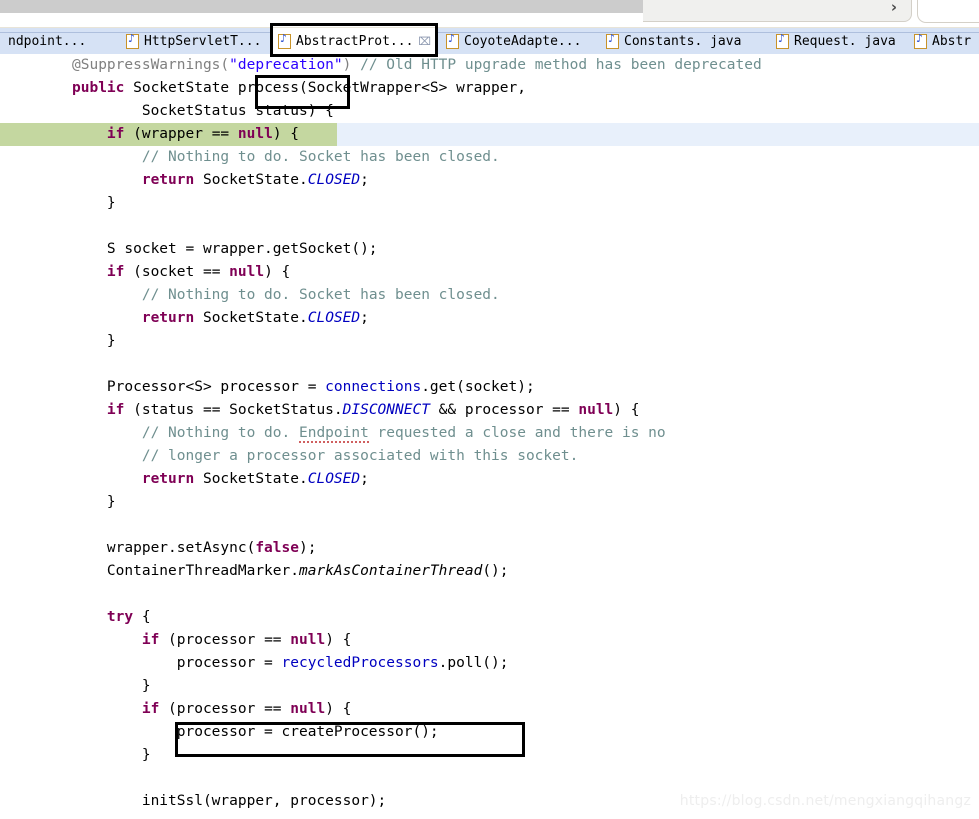  Describe the element at coordinates (489, 732) in the screenshot. I see `code-line: processor = createProcessor();` at that location.